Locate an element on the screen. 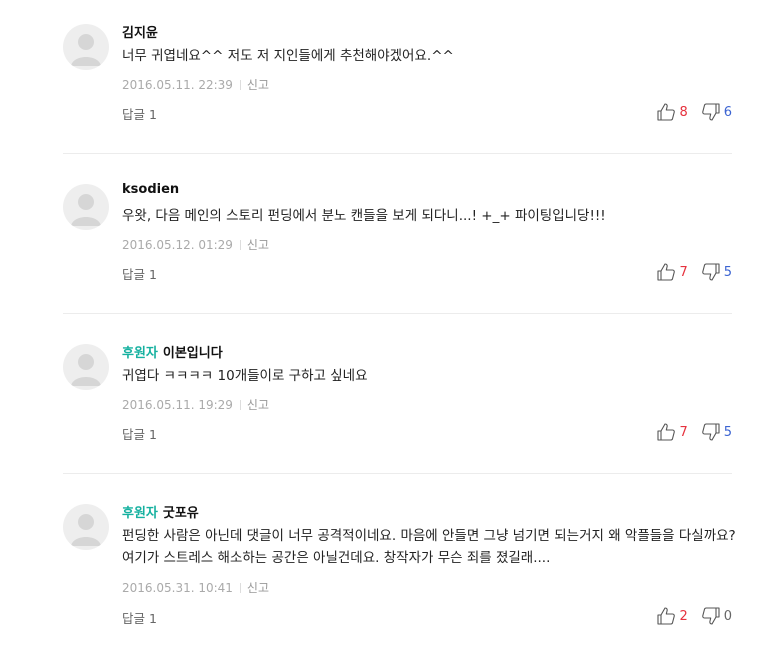  comment-meta: 2016.05.31. 10:41 신고 is located at coordinates (195, 587).